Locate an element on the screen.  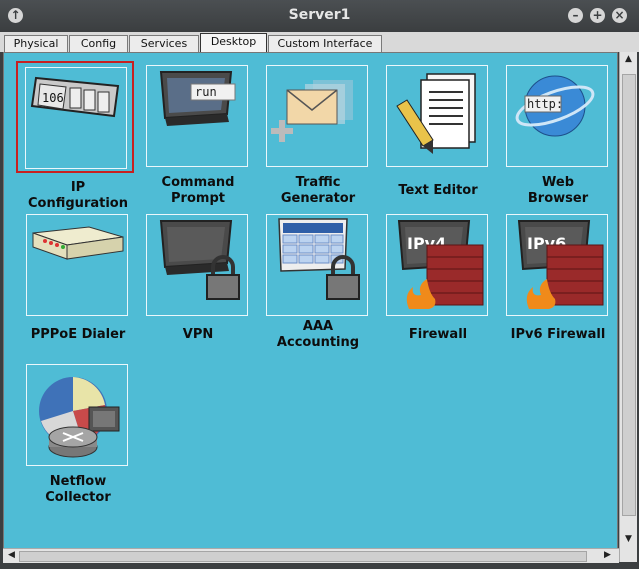
vertical-scrollbar: ▲ ▼ is located at coordinates (628, 307).